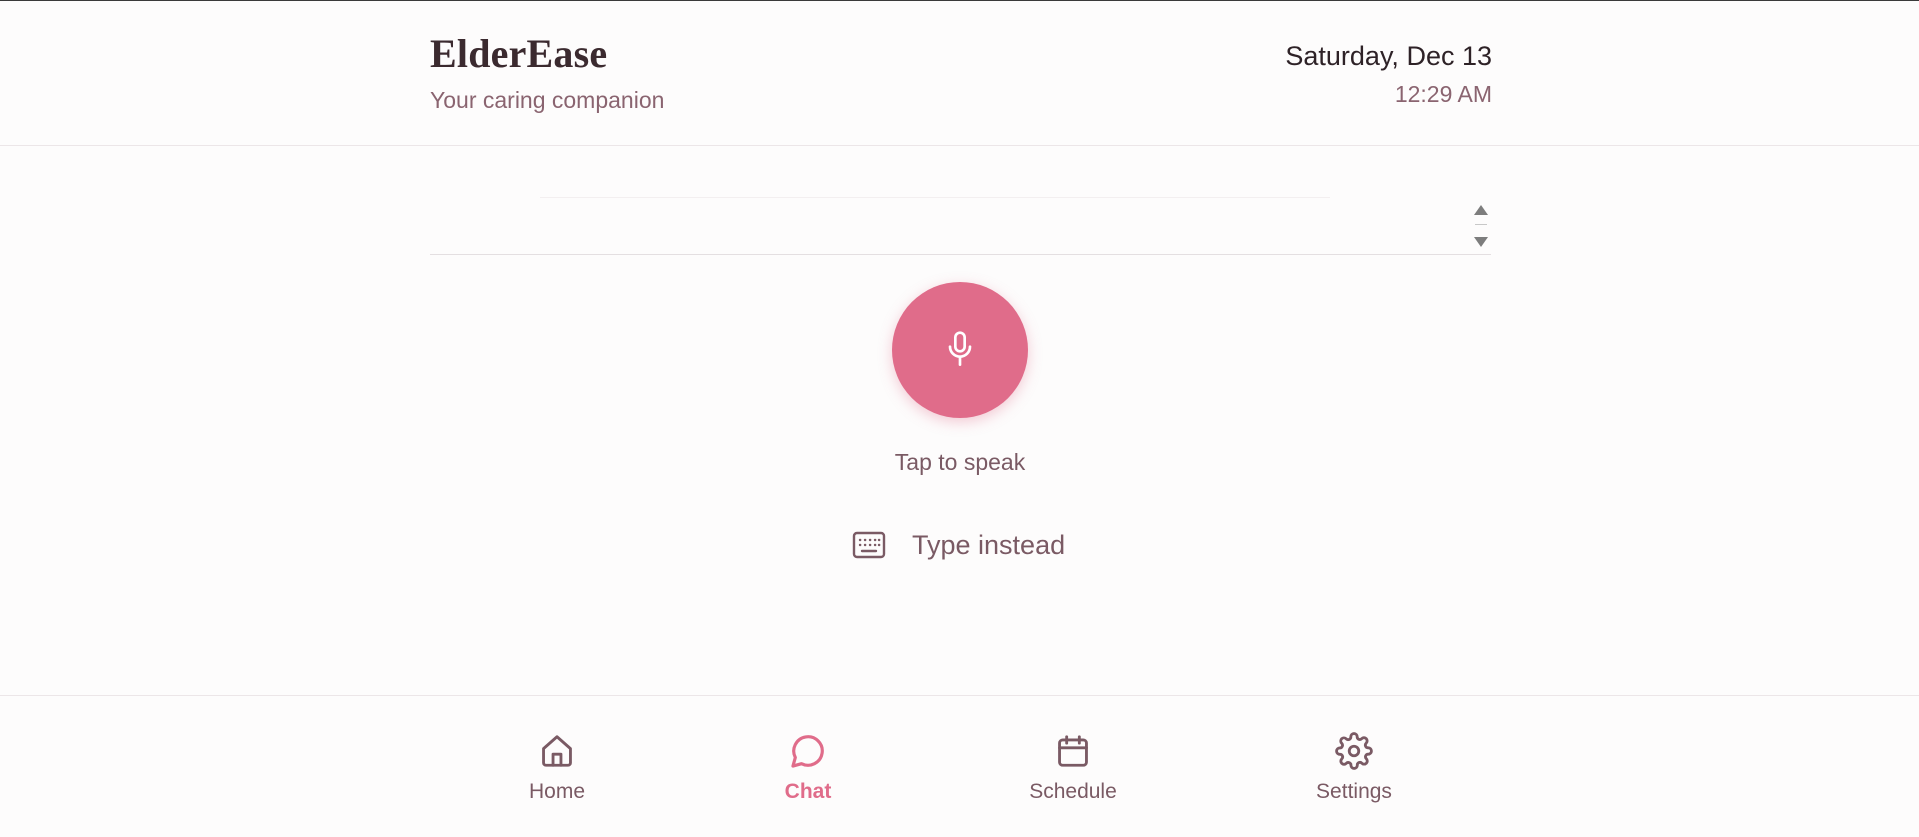 Image resolution: width=1919 pixels, height=837 pixels. What do you see at coordinates (989, 544) in the screenshot?
I see `type-instead-label: Type instead` at bounding box center [989, 544].